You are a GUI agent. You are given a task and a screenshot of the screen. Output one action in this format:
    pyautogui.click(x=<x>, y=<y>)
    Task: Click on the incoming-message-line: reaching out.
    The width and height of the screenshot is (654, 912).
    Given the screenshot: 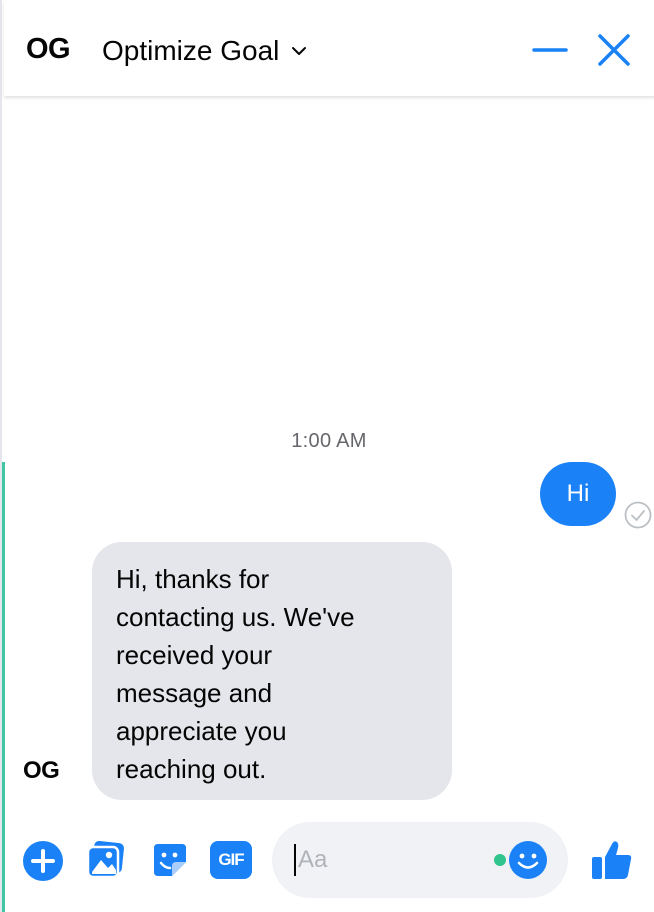 What is the action you would take?
    pyautogui.click(x=191, y=769)
    